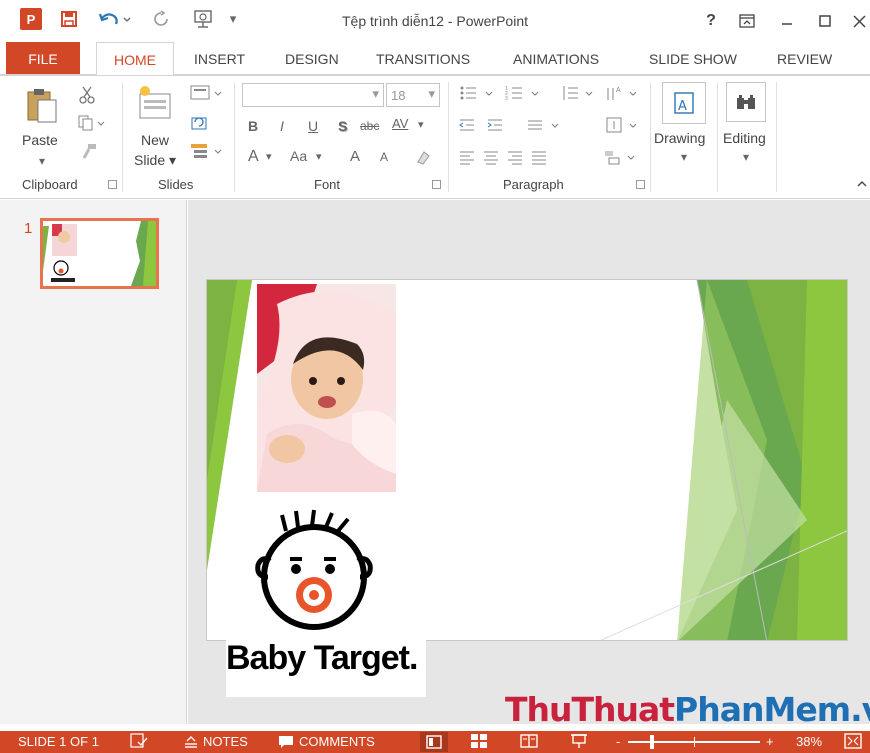 The height and width of the screenshot is (753, 870). What do you see at coordinates (853, 741) in the screenshot?
I see `fit-slide-icon` at bounding box center [853, 741].